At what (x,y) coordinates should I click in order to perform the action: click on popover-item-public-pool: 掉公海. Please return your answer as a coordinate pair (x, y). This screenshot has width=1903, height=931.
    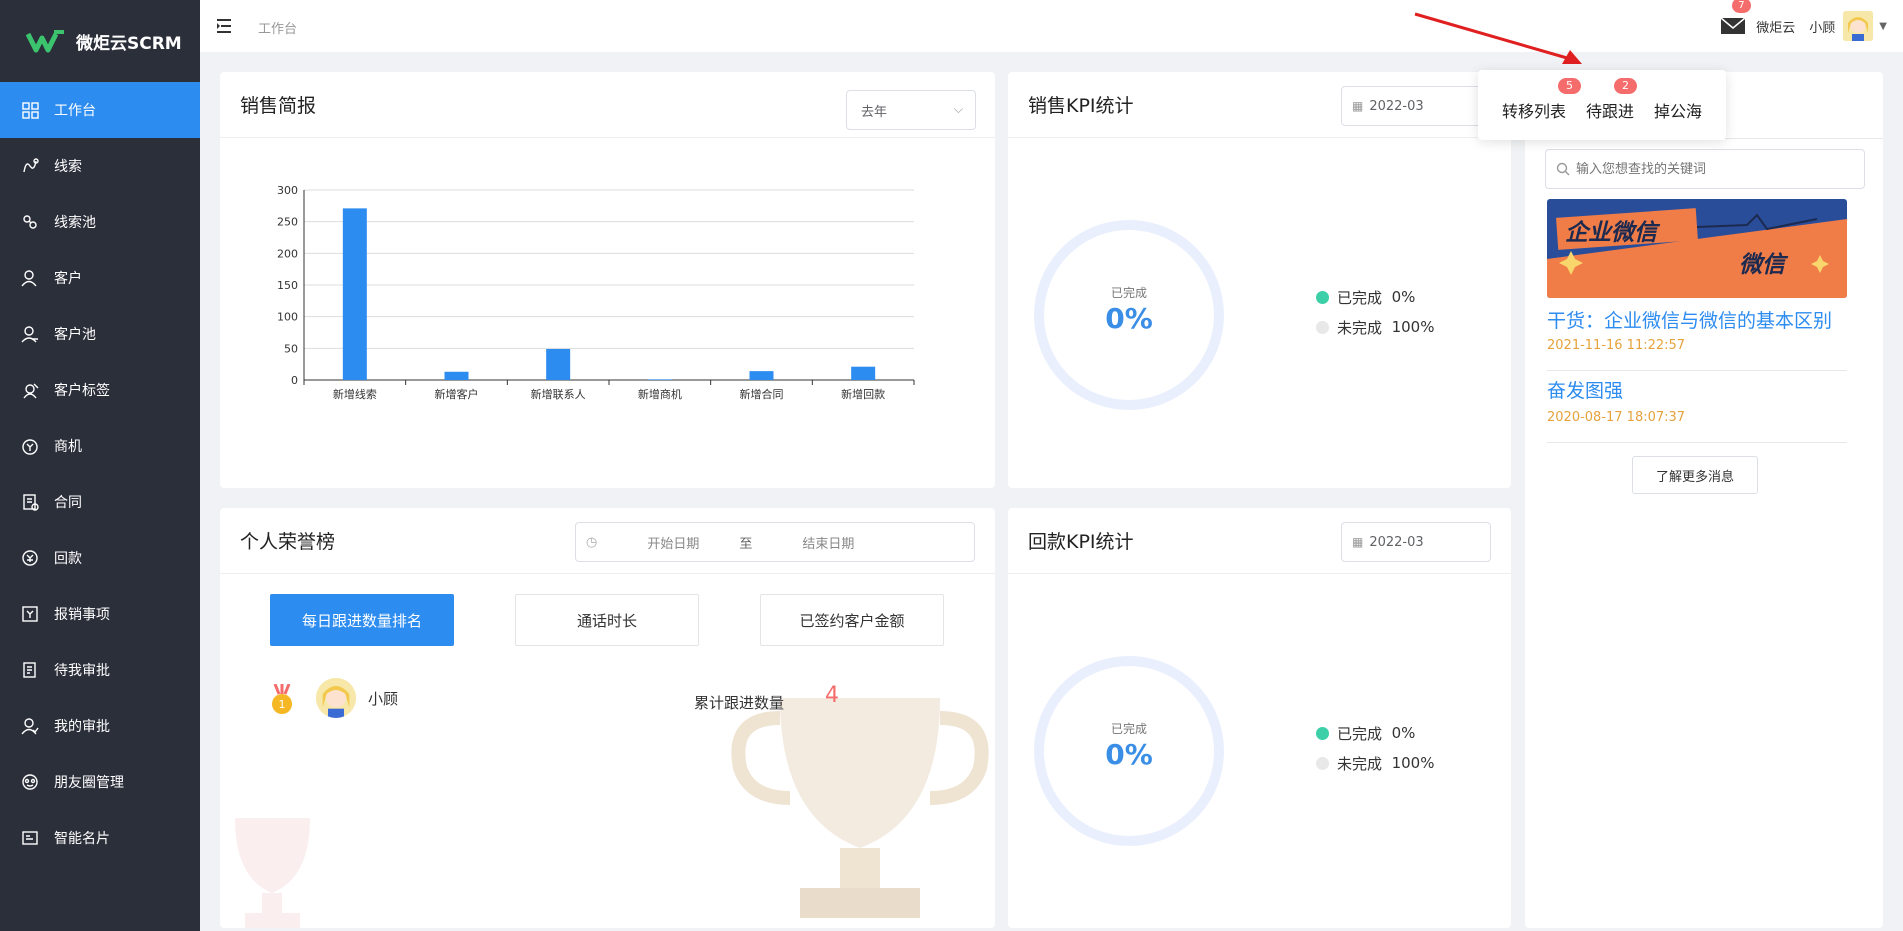
    Looking at the image, I should click on (1678, 110).